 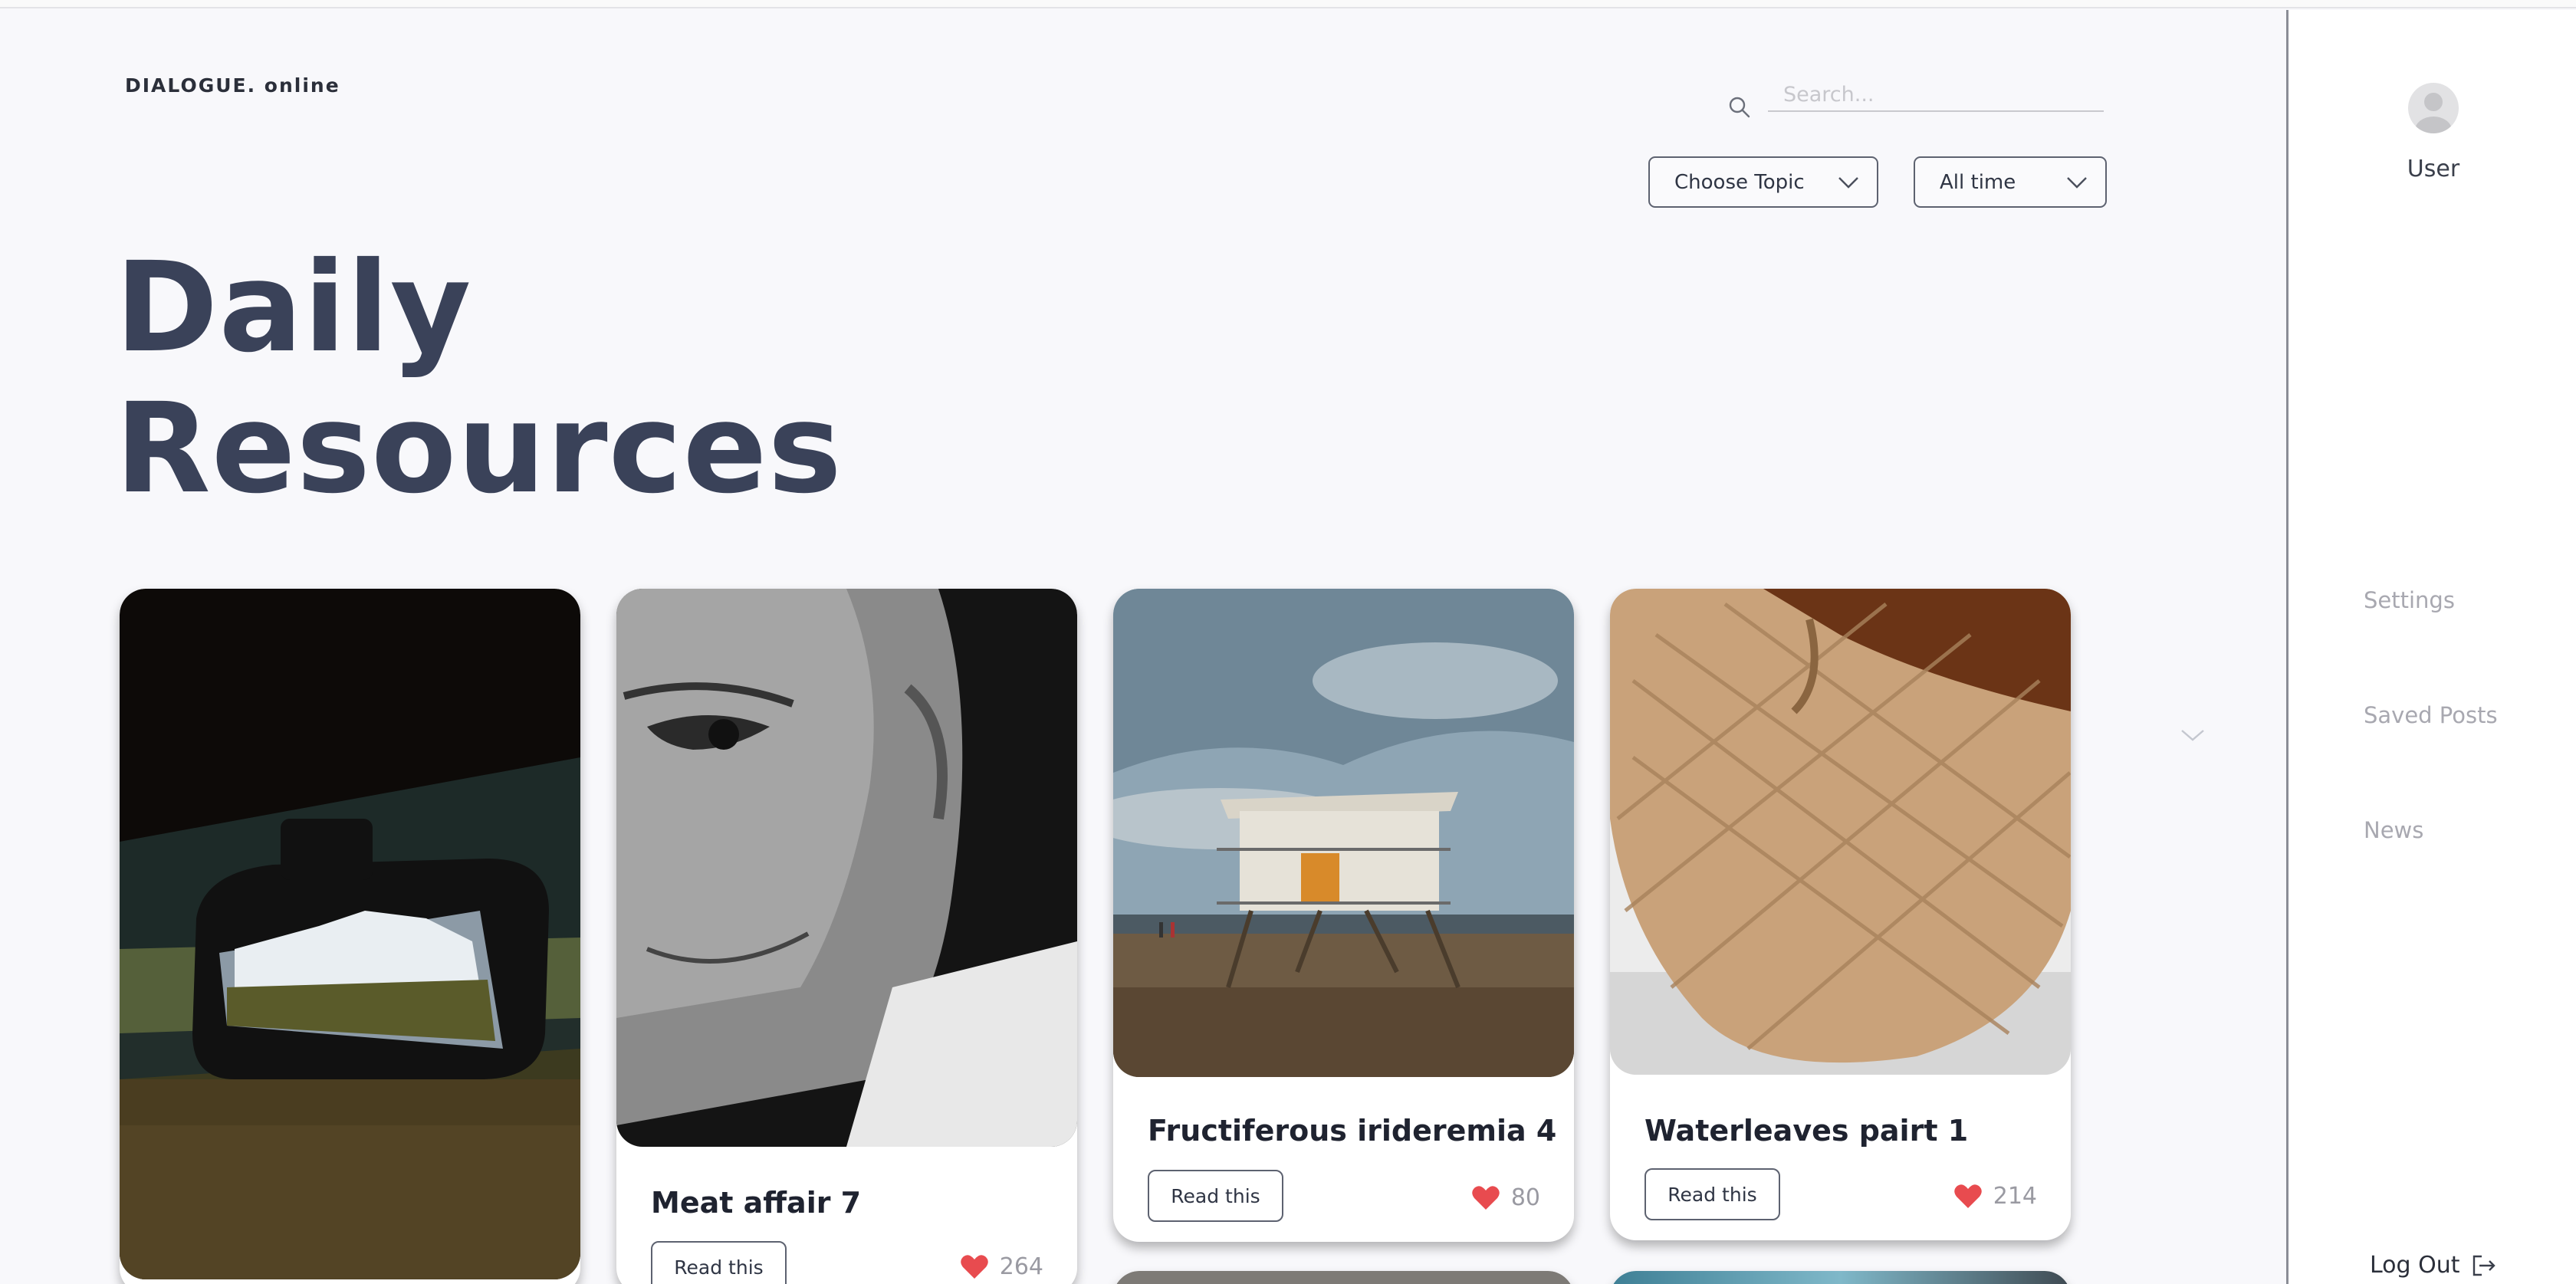 I want to click on search-input, so click(x=1936, y=95).